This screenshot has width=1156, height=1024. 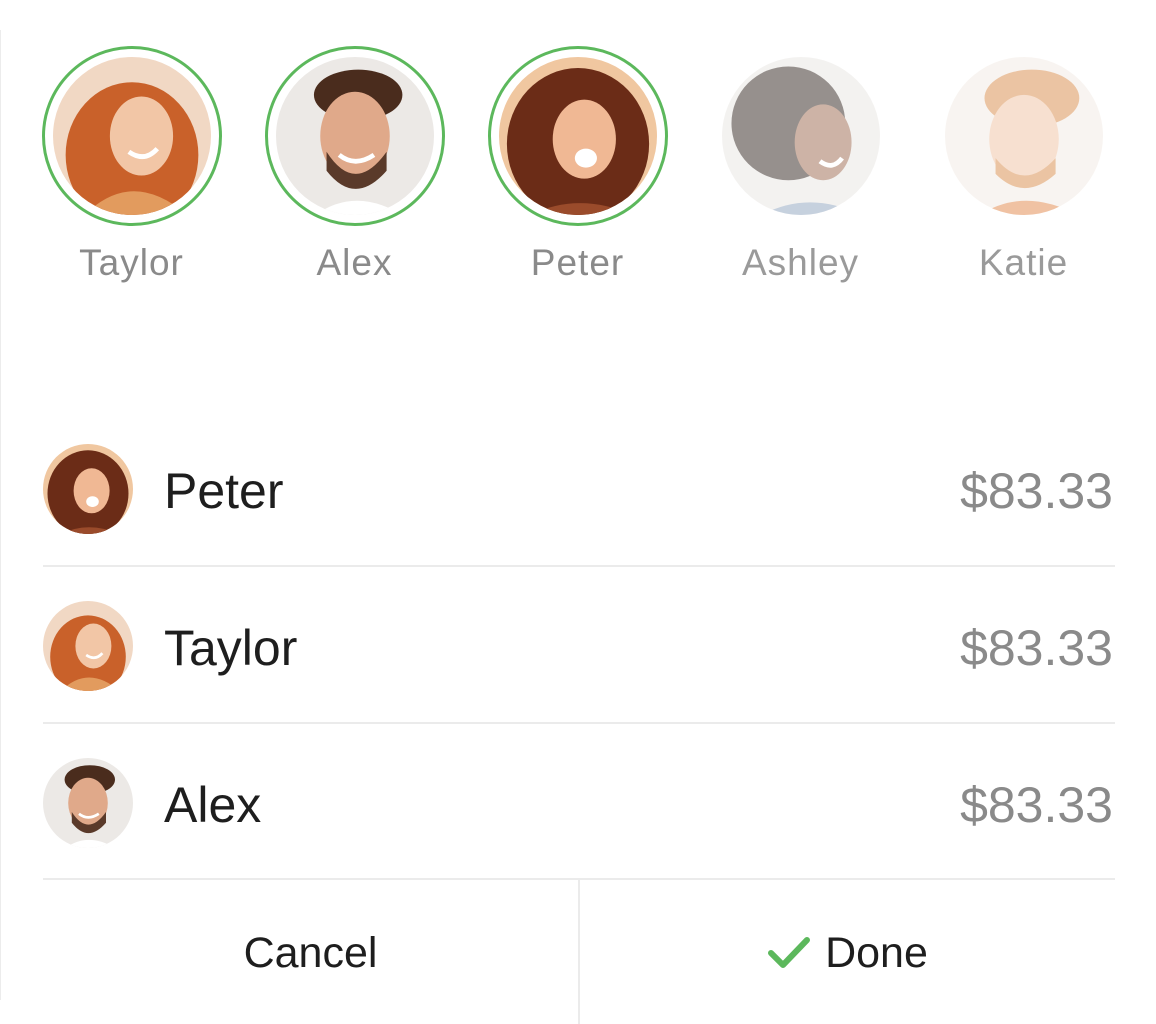 I want to click on split-row-taylor: Taylor $83.33, so click(x=579, y=645).